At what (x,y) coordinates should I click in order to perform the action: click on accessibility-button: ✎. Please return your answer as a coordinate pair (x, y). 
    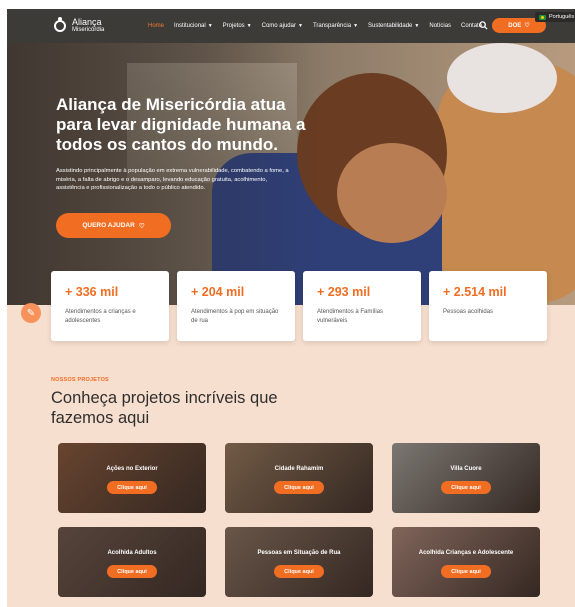
    Looking at the image, I should click on (31, 313).